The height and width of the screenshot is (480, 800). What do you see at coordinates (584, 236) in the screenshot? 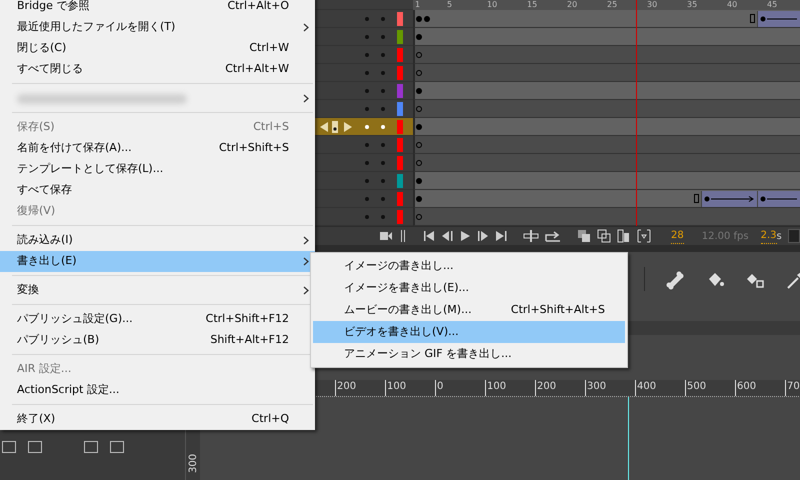
I see `onion-skin-icon` at bounding box center [584, 236].